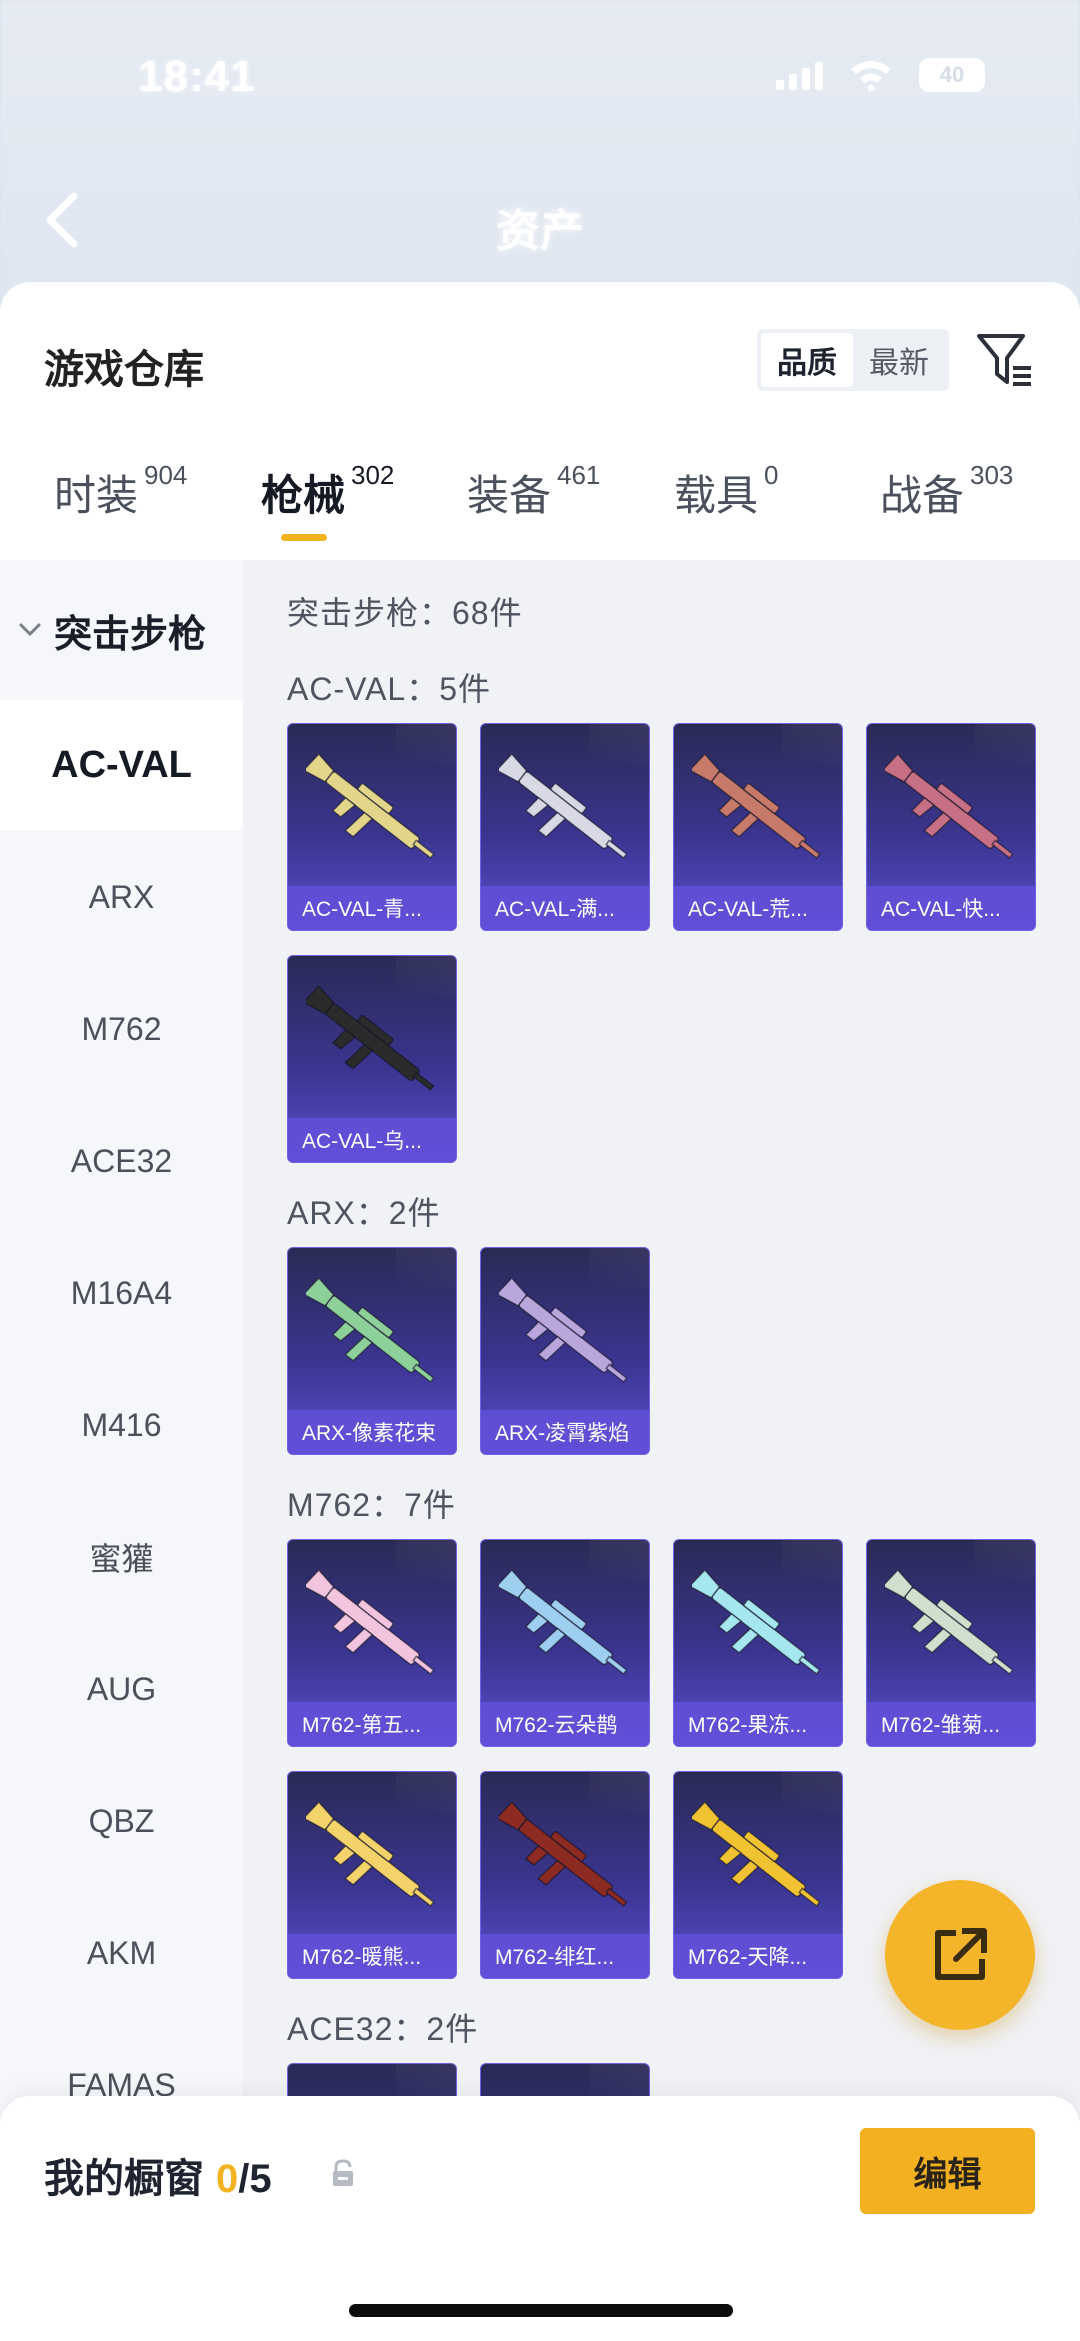  I want to click on category-tabs: 时装 904 枪械 302 装备 461 载具 0 战备 303, so click(540, 506).